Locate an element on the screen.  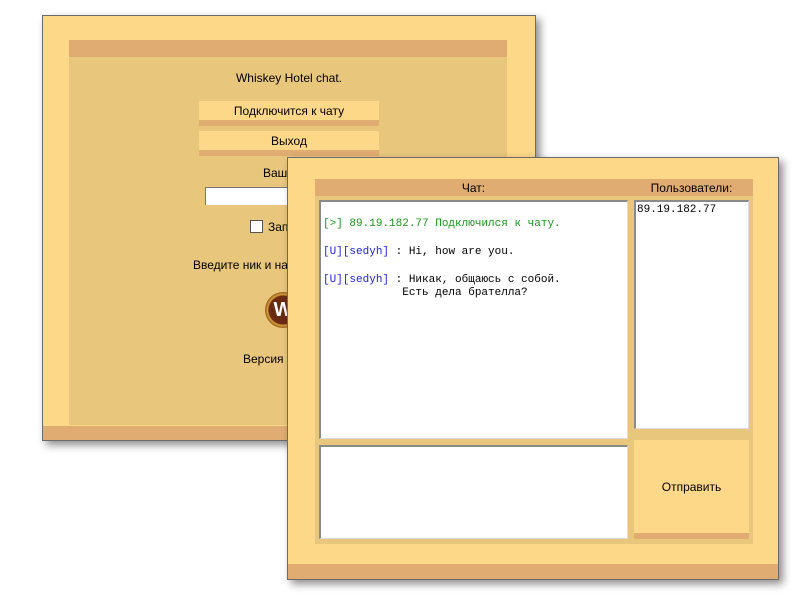
app-title: Whiskey Hotel chat. is located at coordinates (289, 78).